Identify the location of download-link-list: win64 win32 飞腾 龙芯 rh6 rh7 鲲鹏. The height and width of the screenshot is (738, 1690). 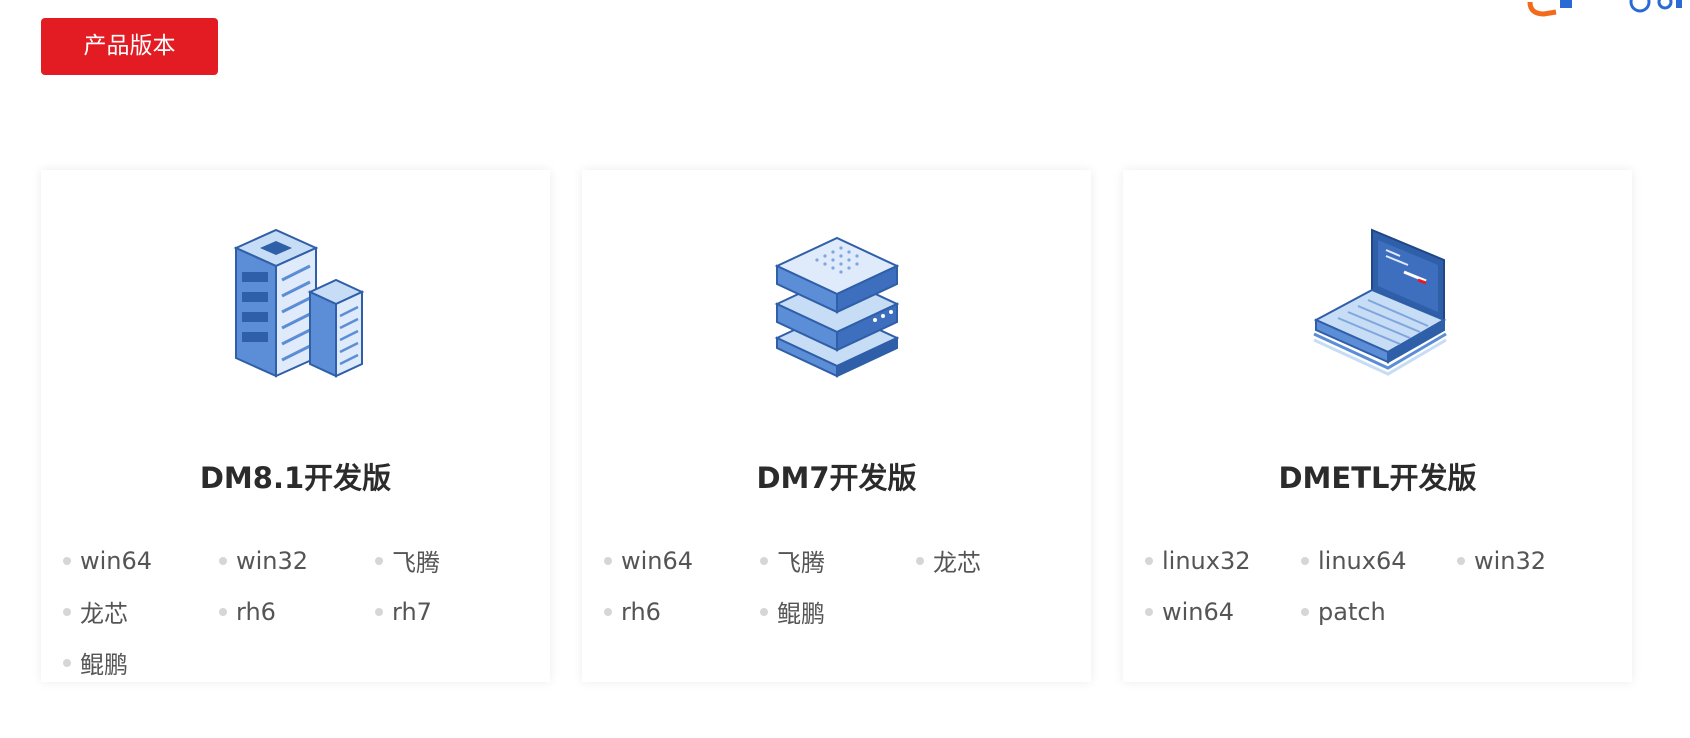
(298, 611).